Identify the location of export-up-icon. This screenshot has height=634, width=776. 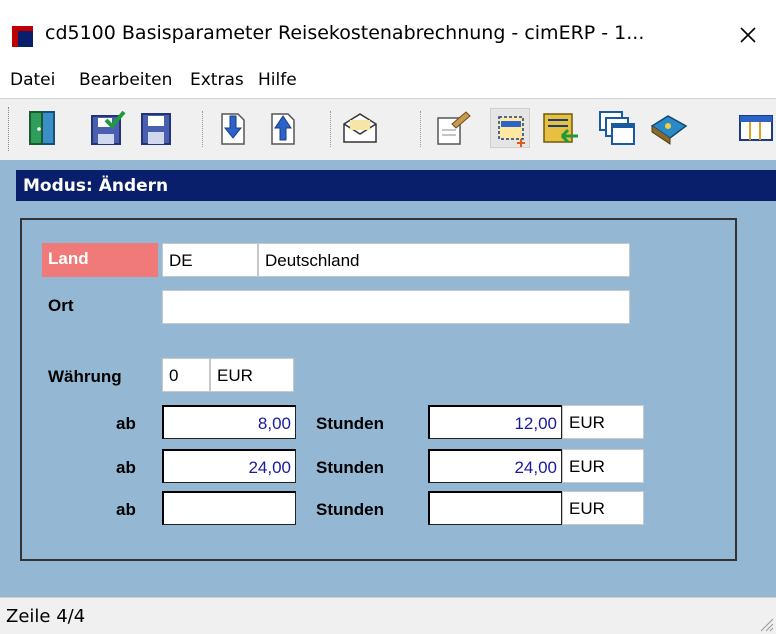
(283, 129).